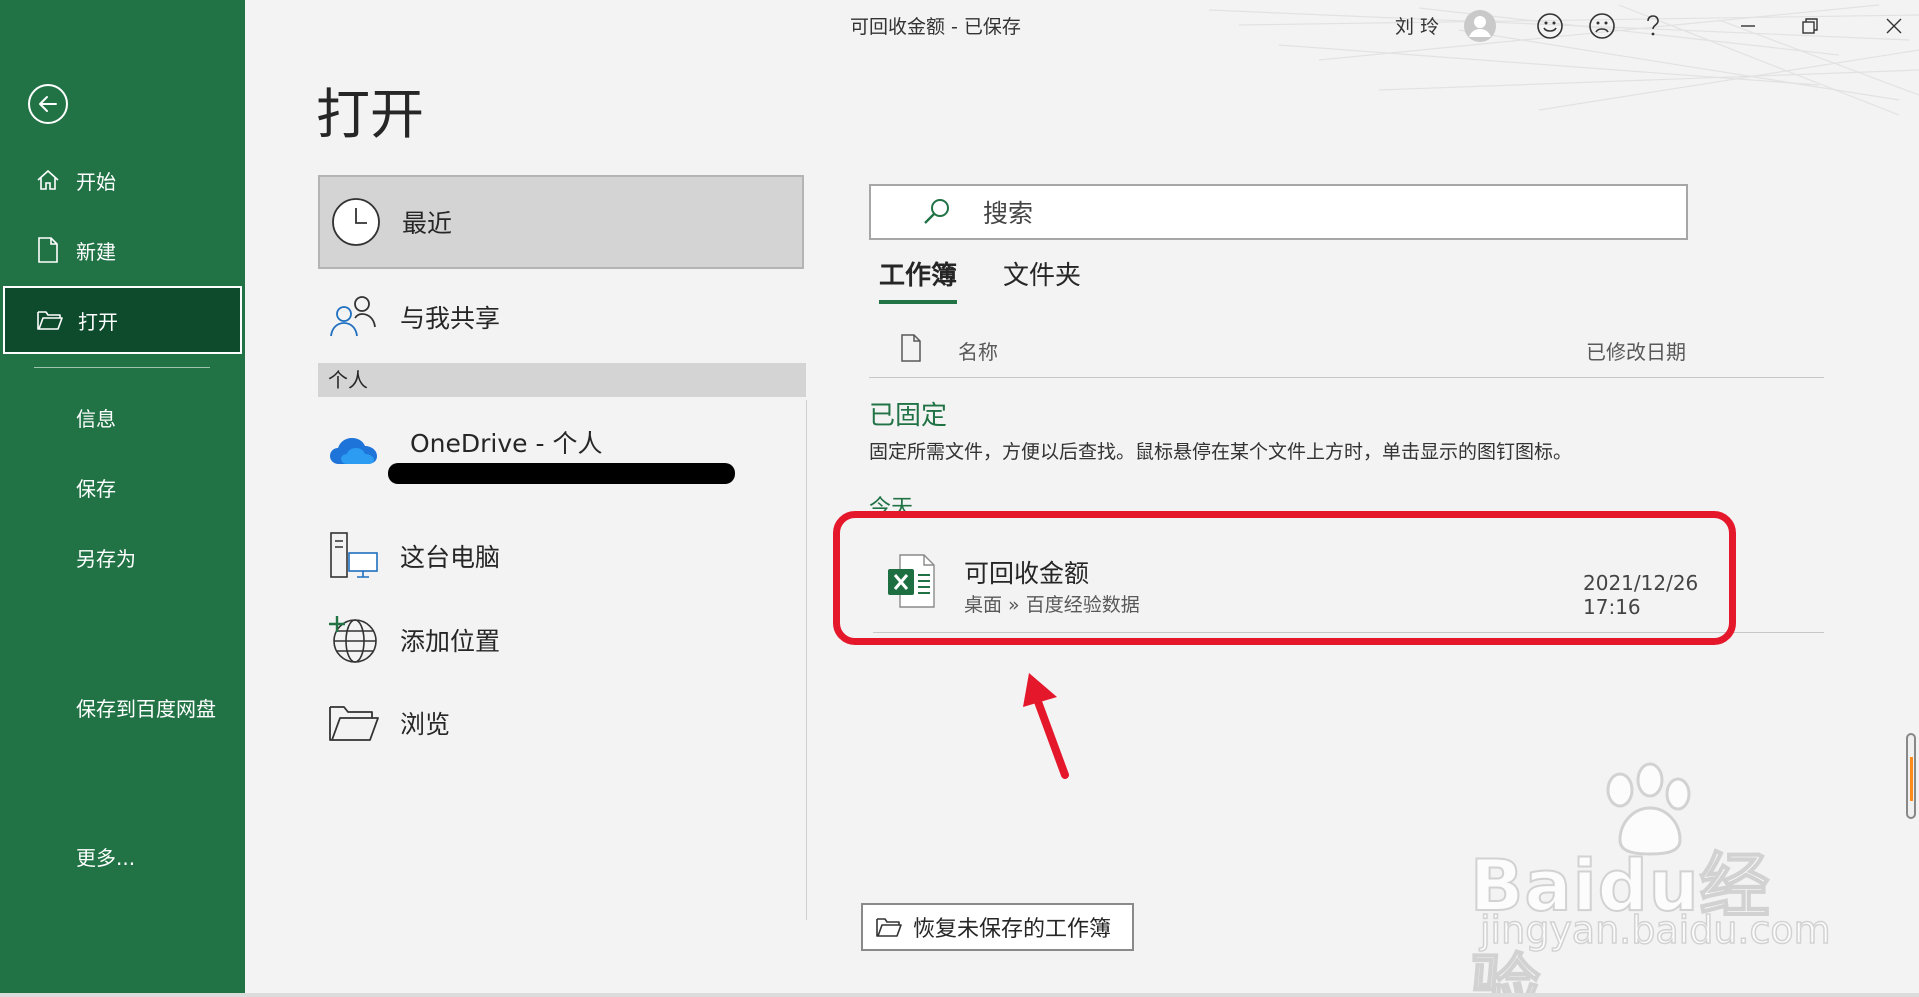  I want to click on onedrive-cloud-icon, so click(354, 450).